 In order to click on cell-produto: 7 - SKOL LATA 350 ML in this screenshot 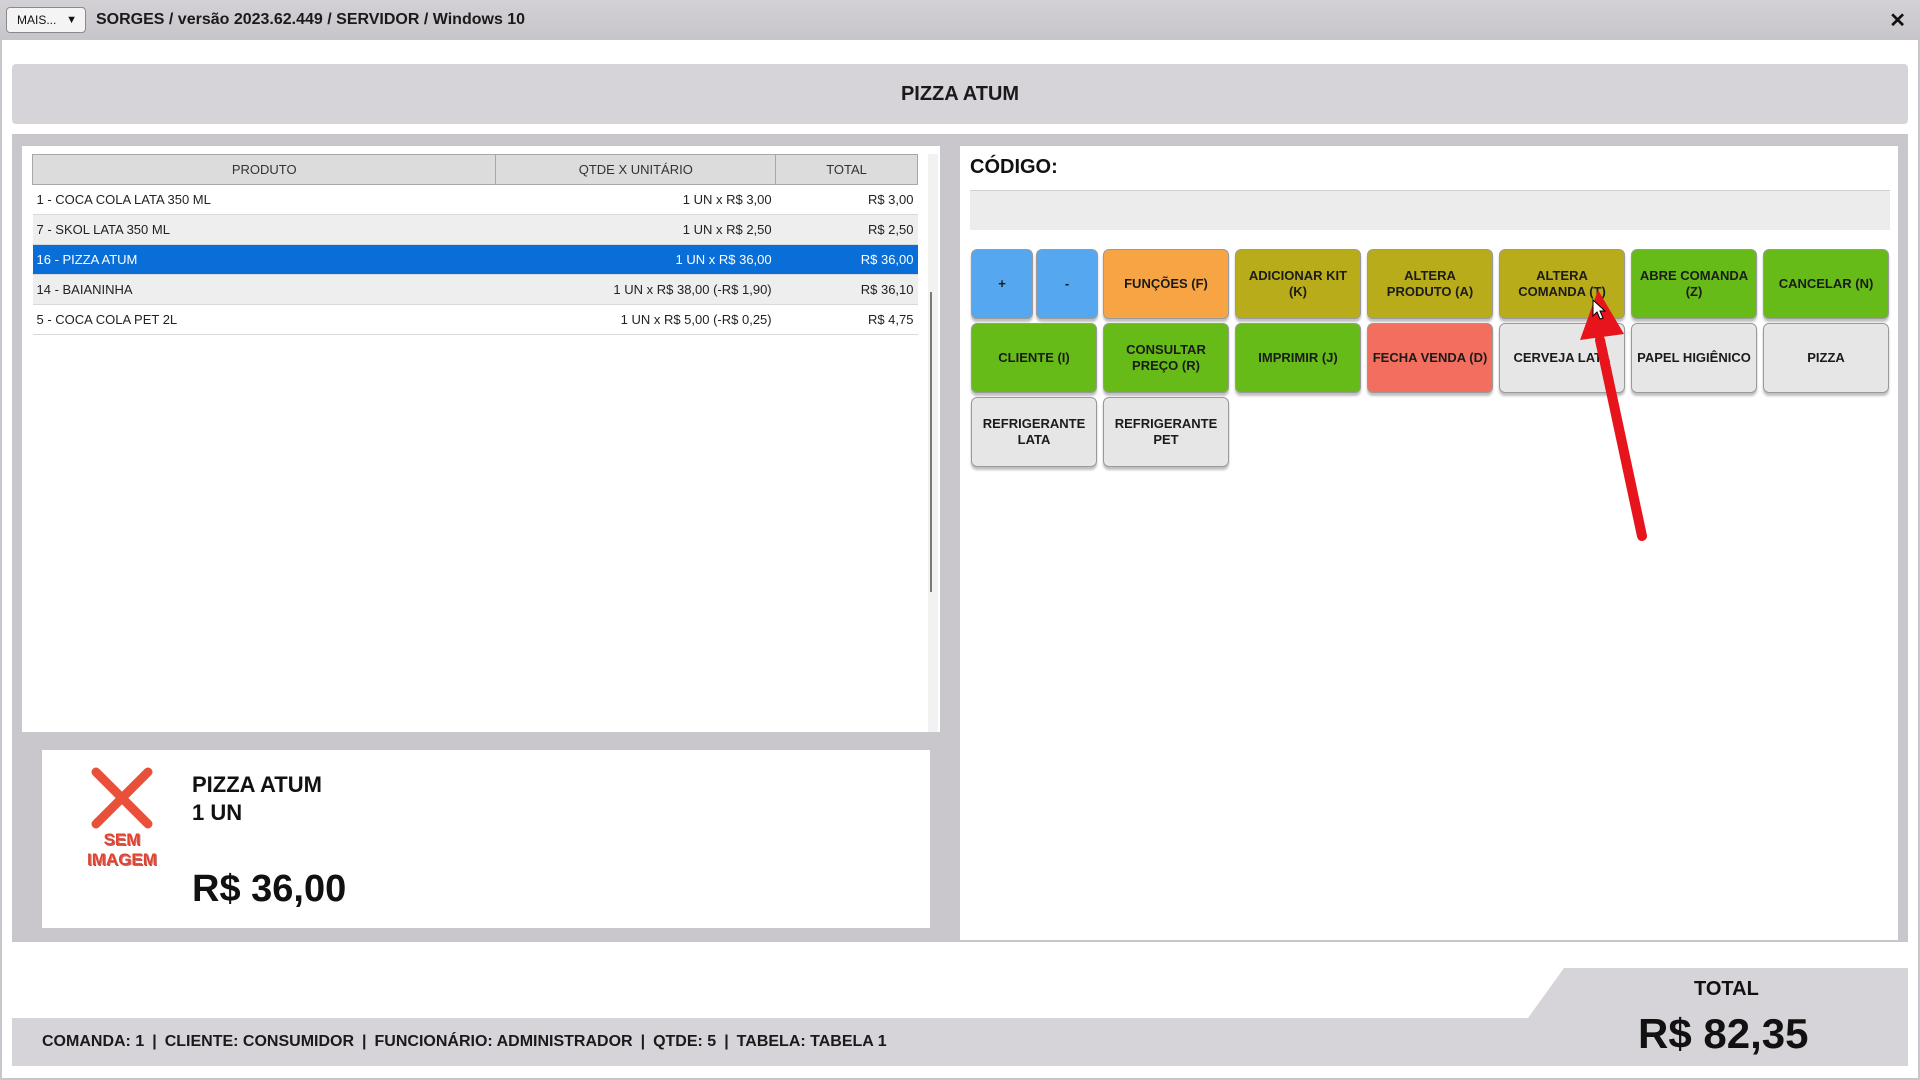, I will do `click(264, 229)`.